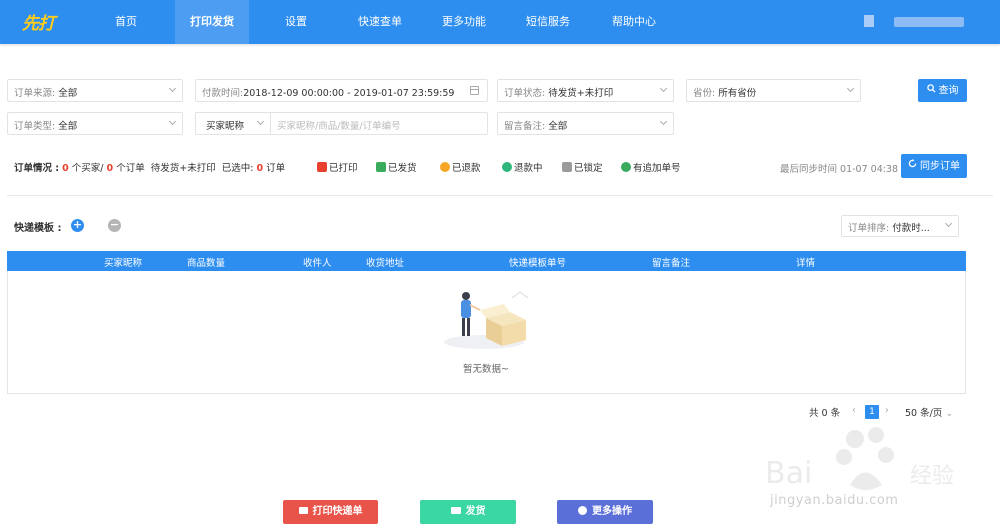 The height and width of the screenshot is (529, 1000). I want to click on nav-item-quick-search: 快速查单, so click(380, 22).